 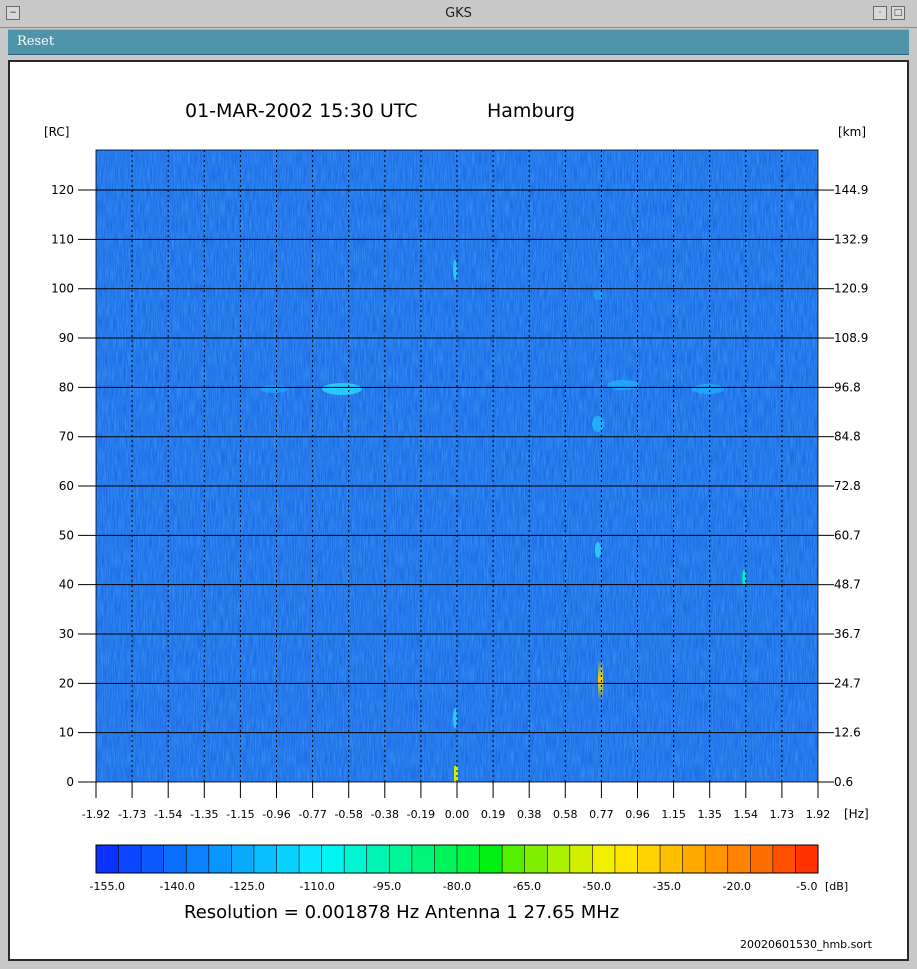 What do you see at coordinates (806, 944) in the screenshot?
I see `file-name: 20020601530_hmb.sort` at bounding box center [806, 944].